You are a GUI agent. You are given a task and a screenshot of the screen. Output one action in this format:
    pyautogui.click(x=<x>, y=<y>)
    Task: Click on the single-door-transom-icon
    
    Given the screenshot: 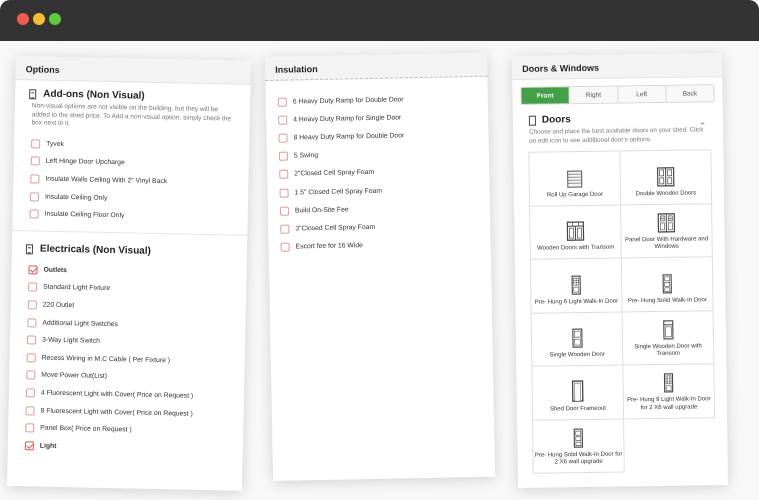 What is the action you would take?
    pyautogui.click(x=668, y=330)
    